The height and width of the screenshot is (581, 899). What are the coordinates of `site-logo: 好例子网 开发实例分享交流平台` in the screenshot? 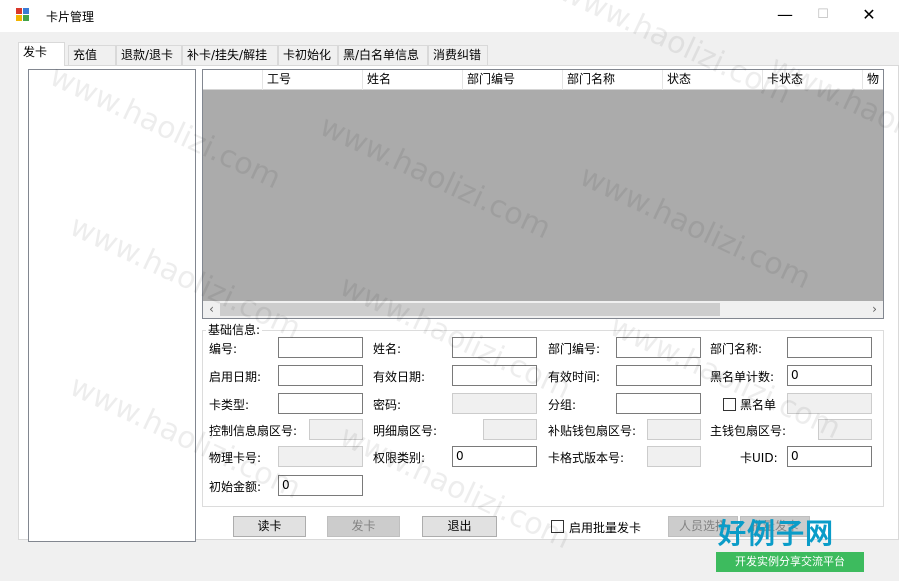 It's located at (790, 543).